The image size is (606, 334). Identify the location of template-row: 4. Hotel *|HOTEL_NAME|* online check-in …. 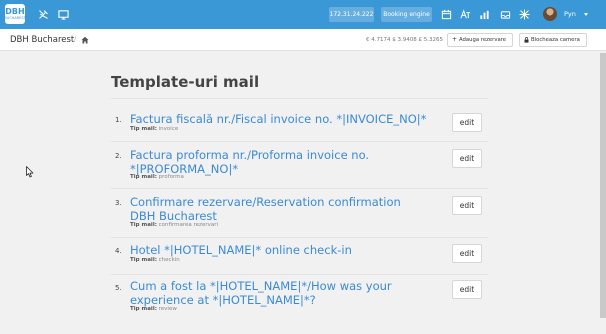
(299, 256).